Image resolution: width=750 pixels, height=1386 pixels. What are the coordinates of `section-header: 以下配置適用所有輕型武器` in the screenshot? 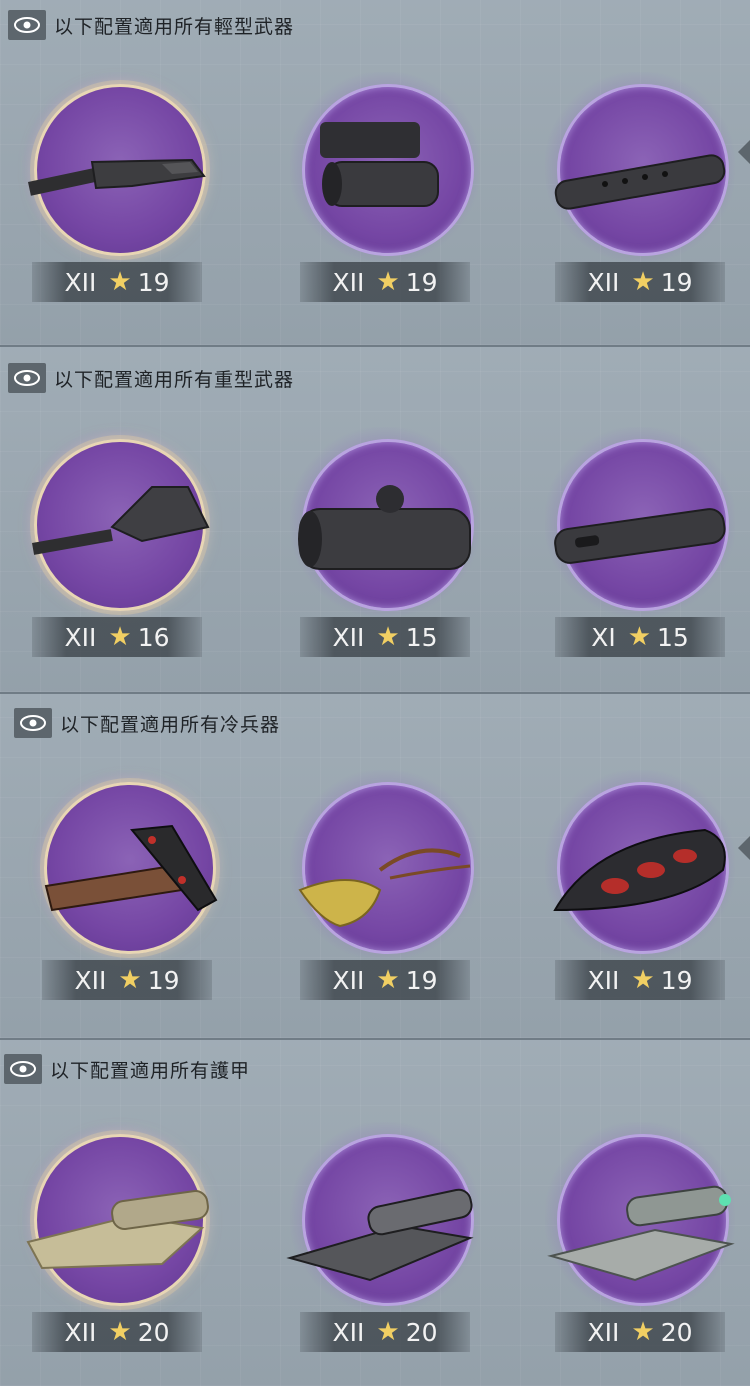 It's located at (151, 25).